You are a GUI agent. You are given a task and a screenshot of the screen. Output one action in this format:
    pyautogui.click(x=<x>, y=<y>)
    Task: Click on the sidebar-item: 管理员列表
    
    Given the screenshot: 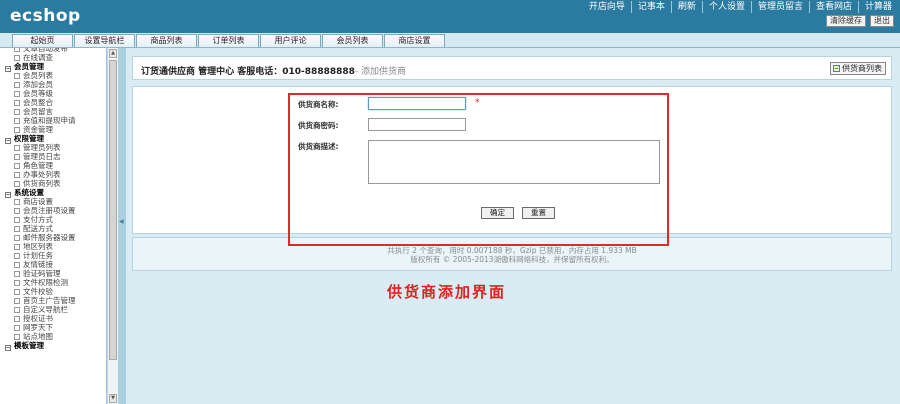 What is the action you would take?
    pyautogui.click(x=53, y=147)
    